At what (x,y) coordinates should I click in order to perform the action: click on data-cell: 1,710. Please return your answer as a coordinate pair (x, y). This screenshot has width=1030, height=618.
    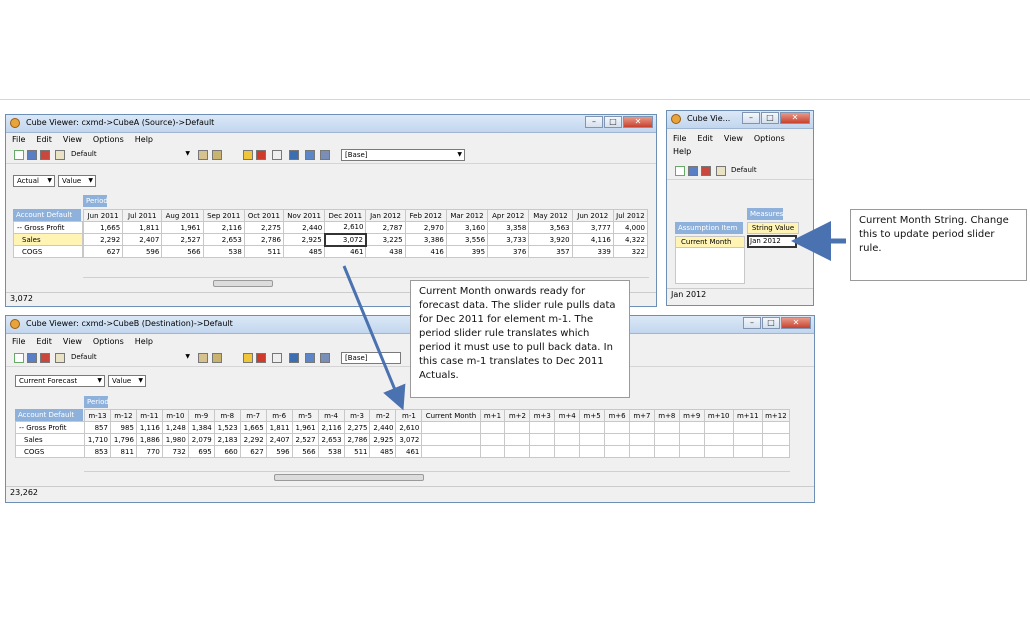
    Looking at the image, I should click on (97, 439).